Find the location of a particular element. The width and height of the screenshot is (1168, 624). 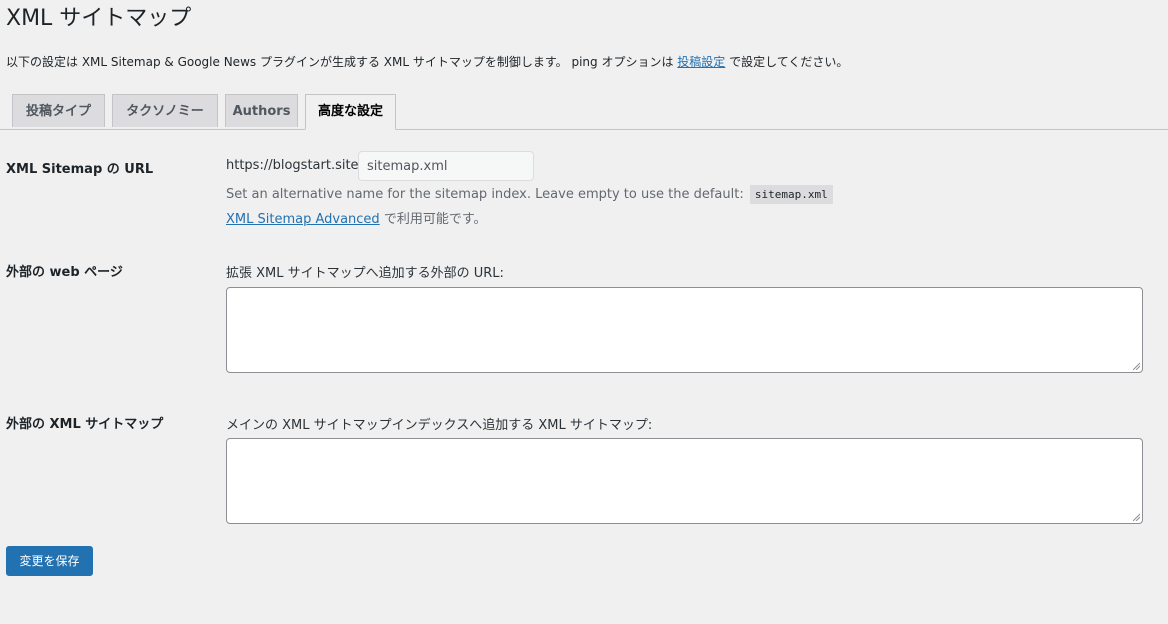

default-sitemap-code: sitemap.xml is located at coordinates (791, 194).